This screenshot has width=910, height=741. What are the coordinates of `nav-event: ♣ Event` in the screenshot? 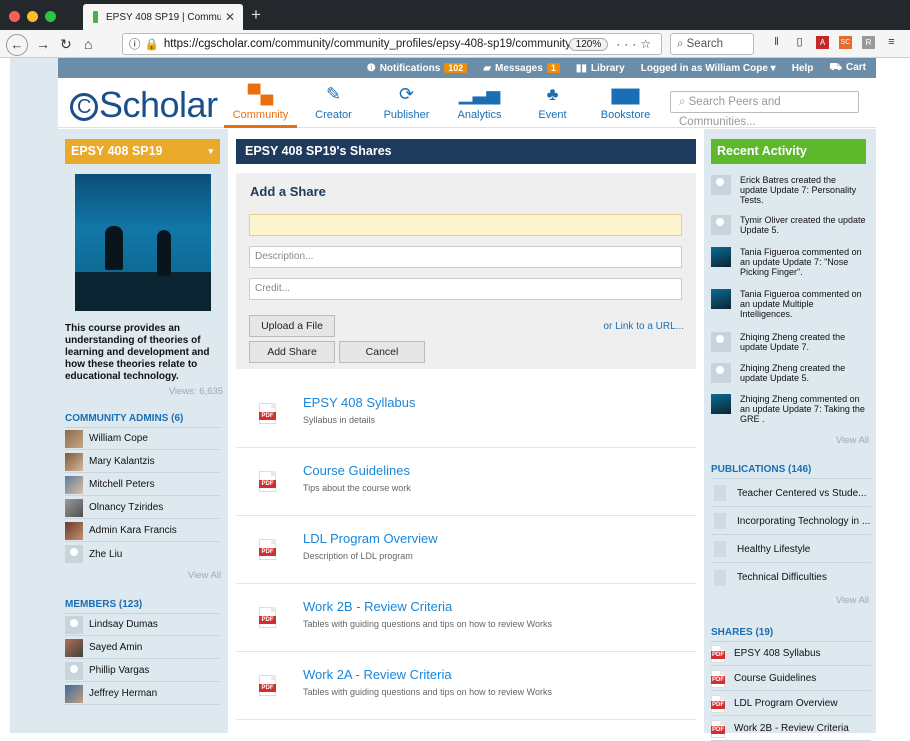 It's located at (552, 103).